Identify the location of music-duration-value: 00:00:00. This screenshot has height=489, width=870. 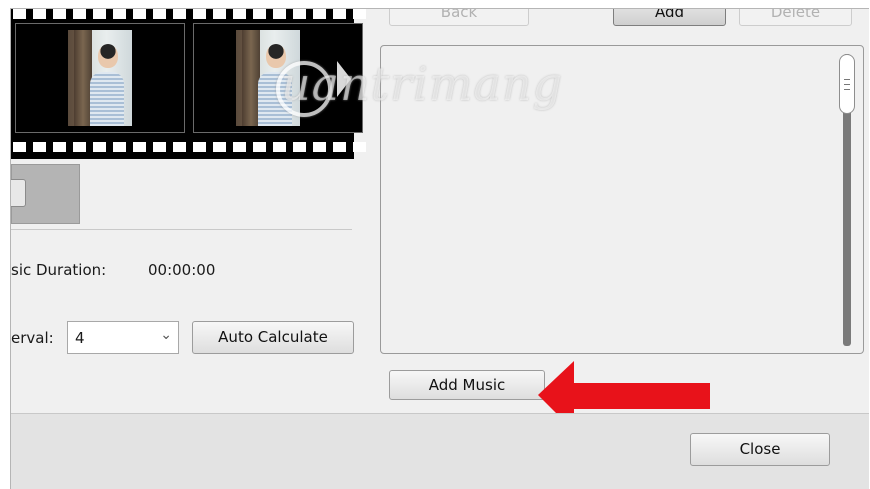
(182, 270).